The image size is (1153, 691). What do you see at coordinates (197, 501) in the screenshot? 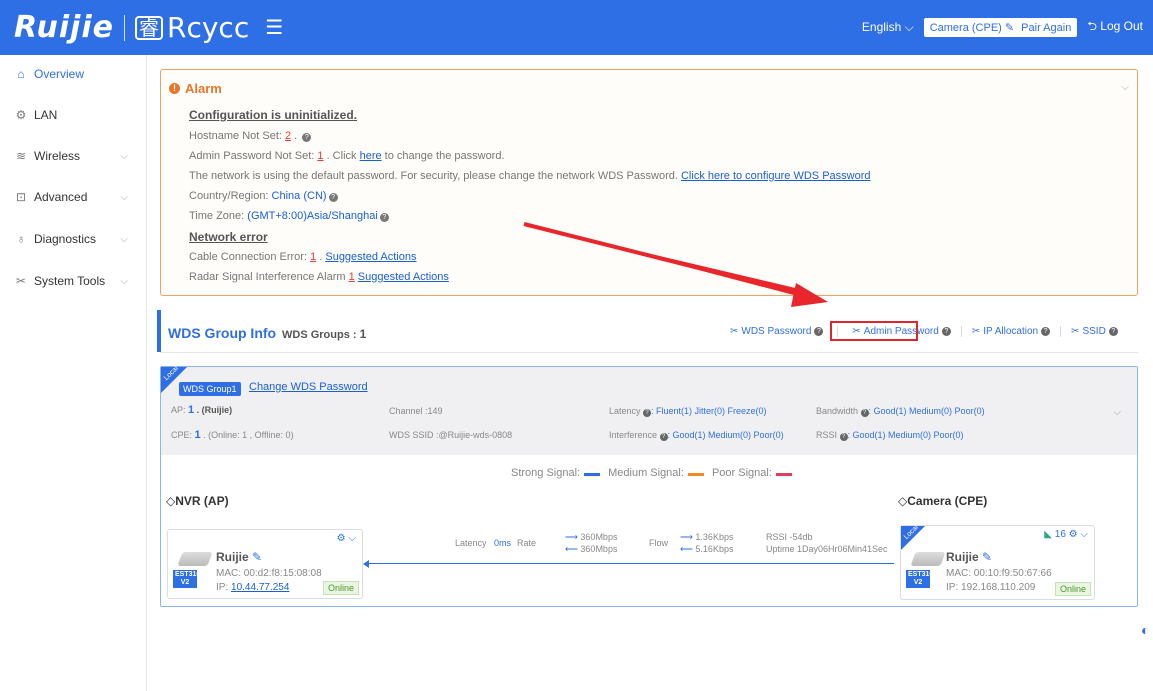
I see `ap-node-title: ◇NVR (AP)` at bounding box center [197, 501].